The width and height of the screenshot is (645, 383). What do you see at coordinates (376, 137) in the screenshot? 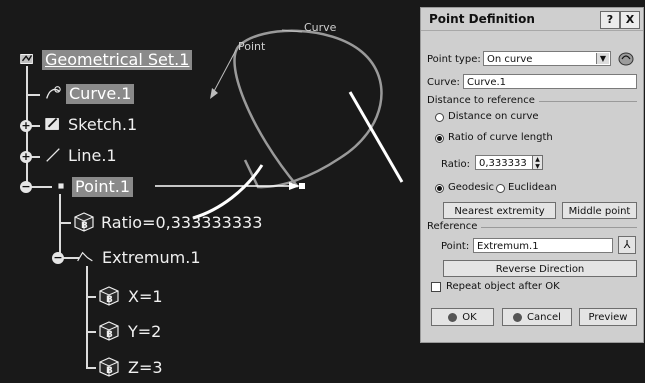
I see `line-geometry` at bounding box center [376, 137].